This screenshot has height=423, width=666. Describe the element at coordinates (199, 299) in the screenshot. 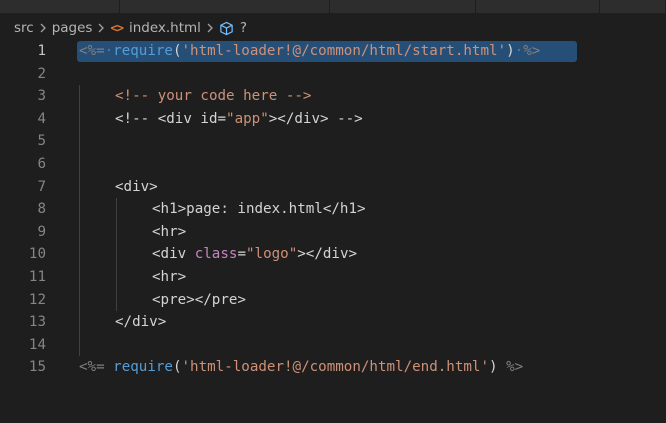

I see `line-content: <pre></pre>` at that location.